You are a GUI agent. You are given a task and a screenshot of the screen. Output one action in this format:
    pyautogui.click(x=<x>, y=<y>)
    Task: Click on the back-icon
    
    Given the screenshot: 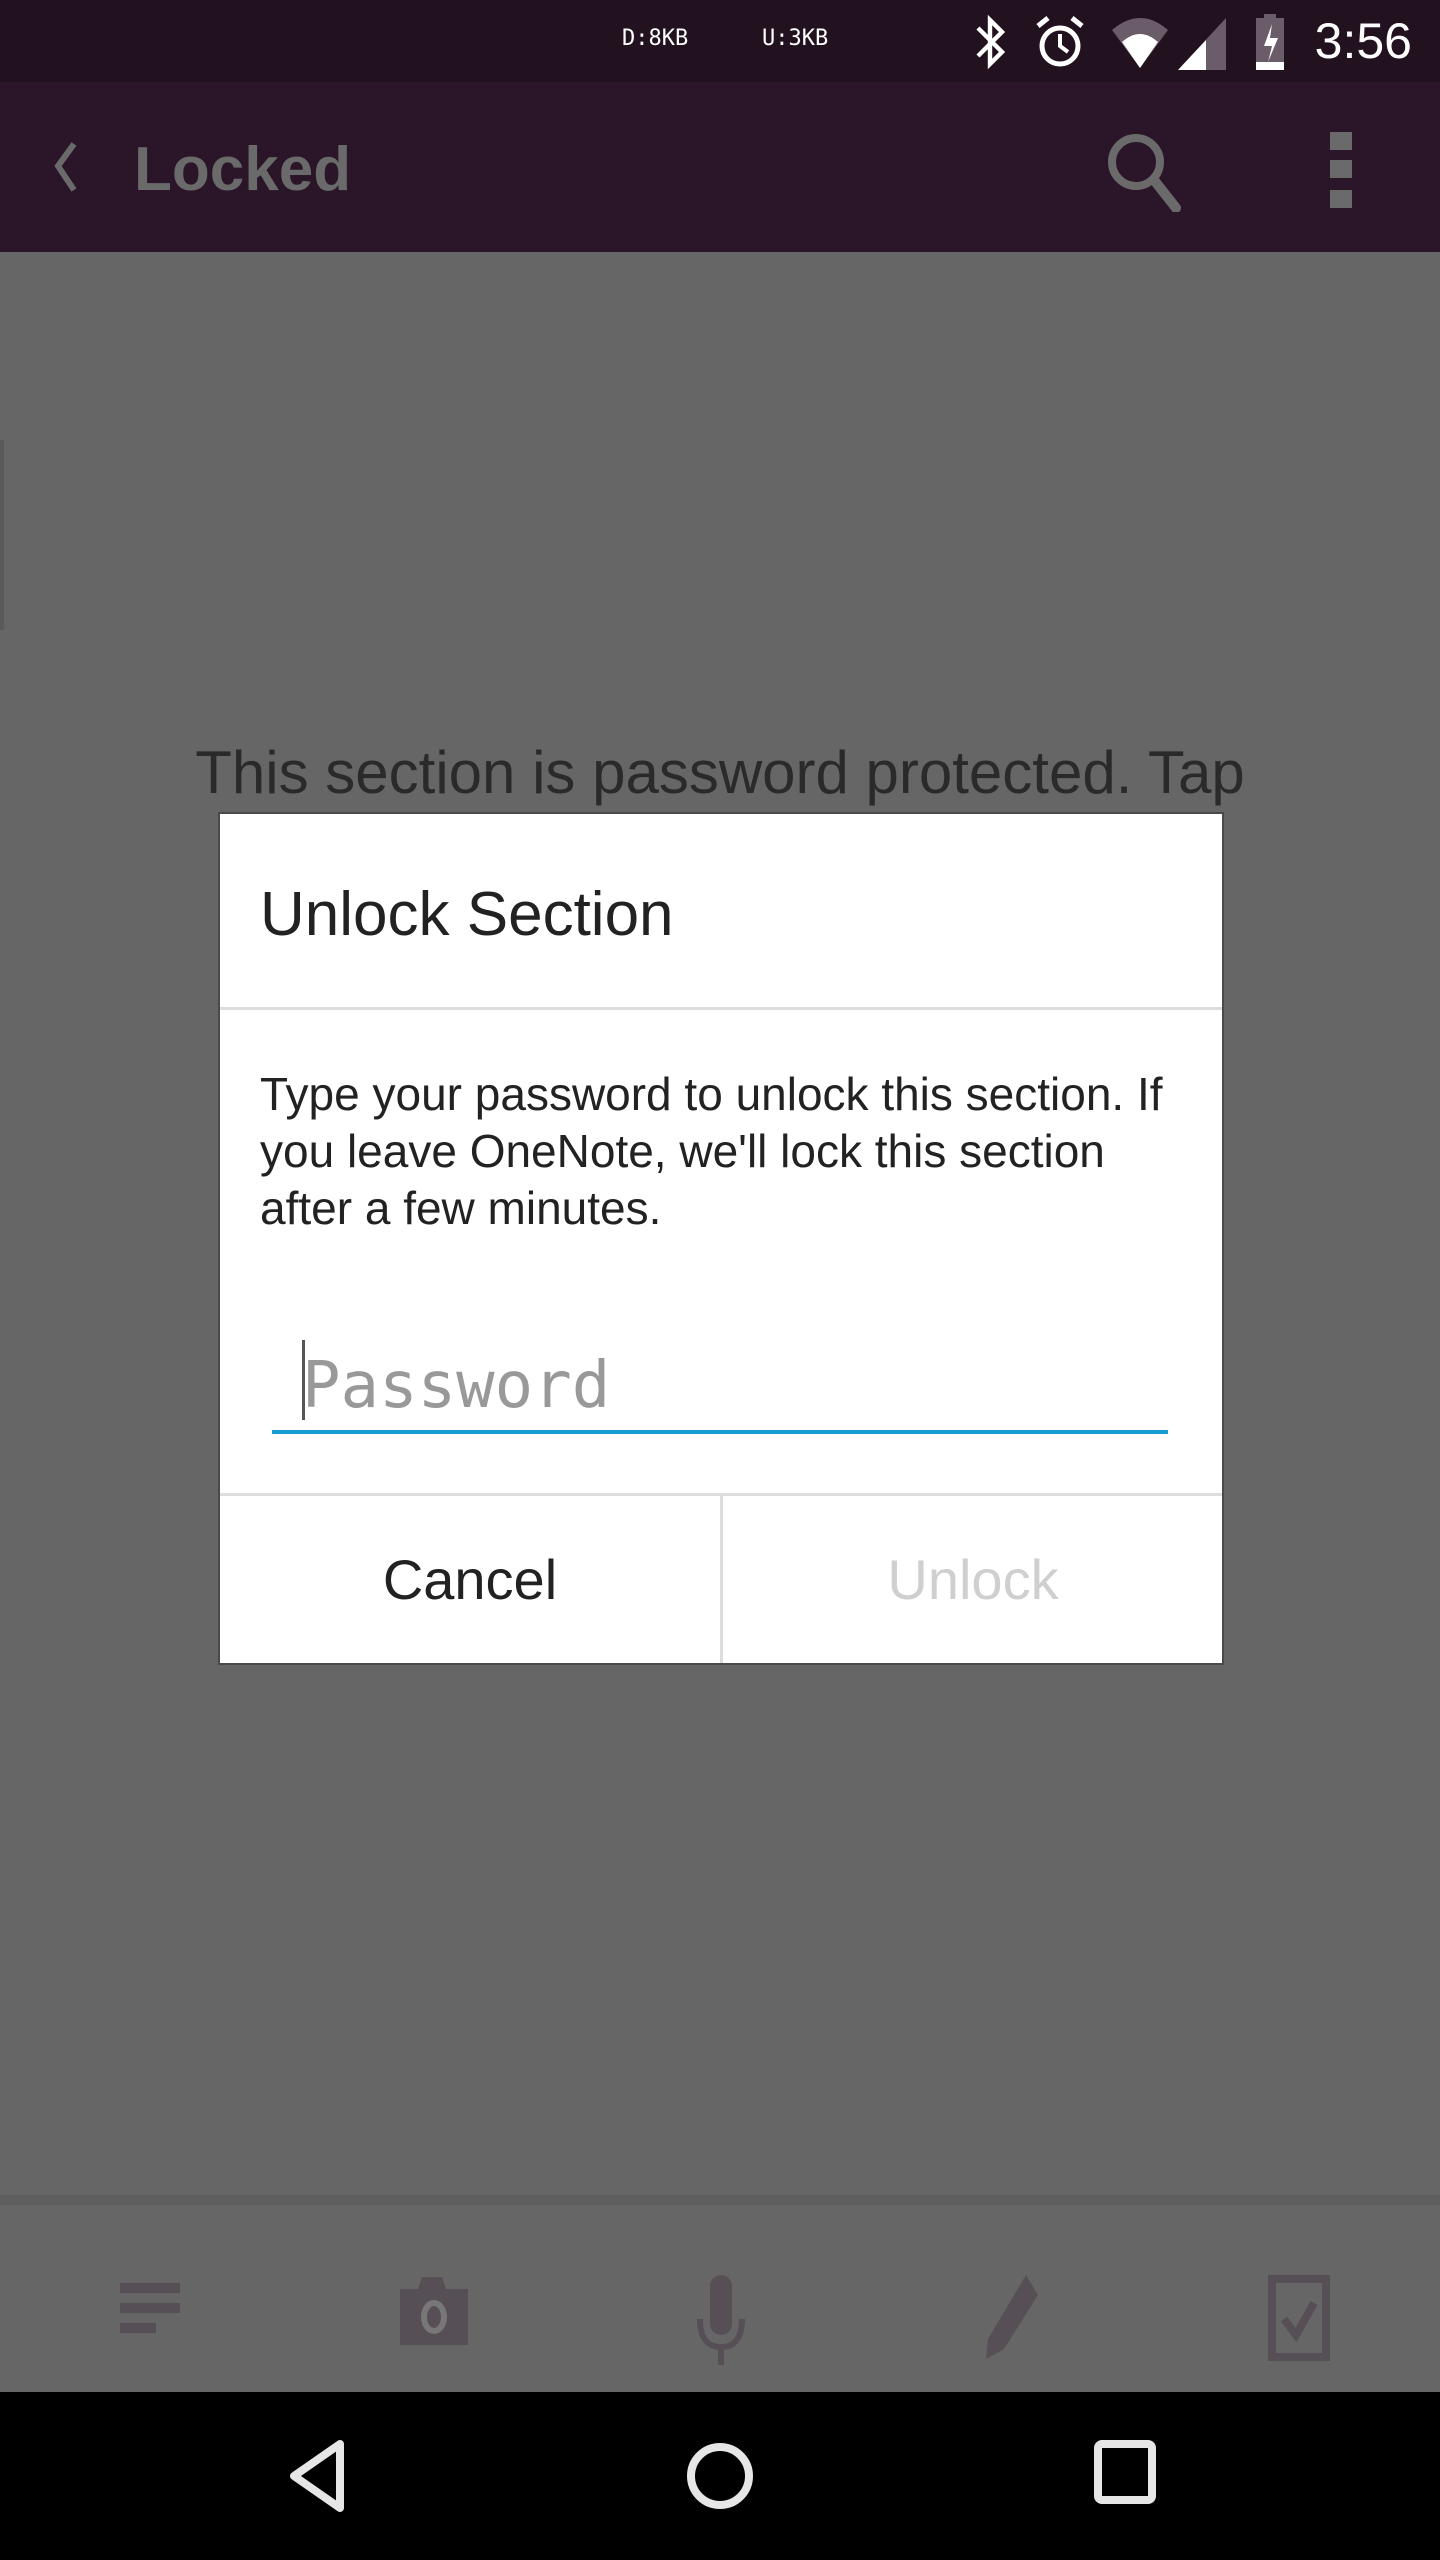 What is the action you would take?
    pyautogui.click(x=317, y=2476)
    